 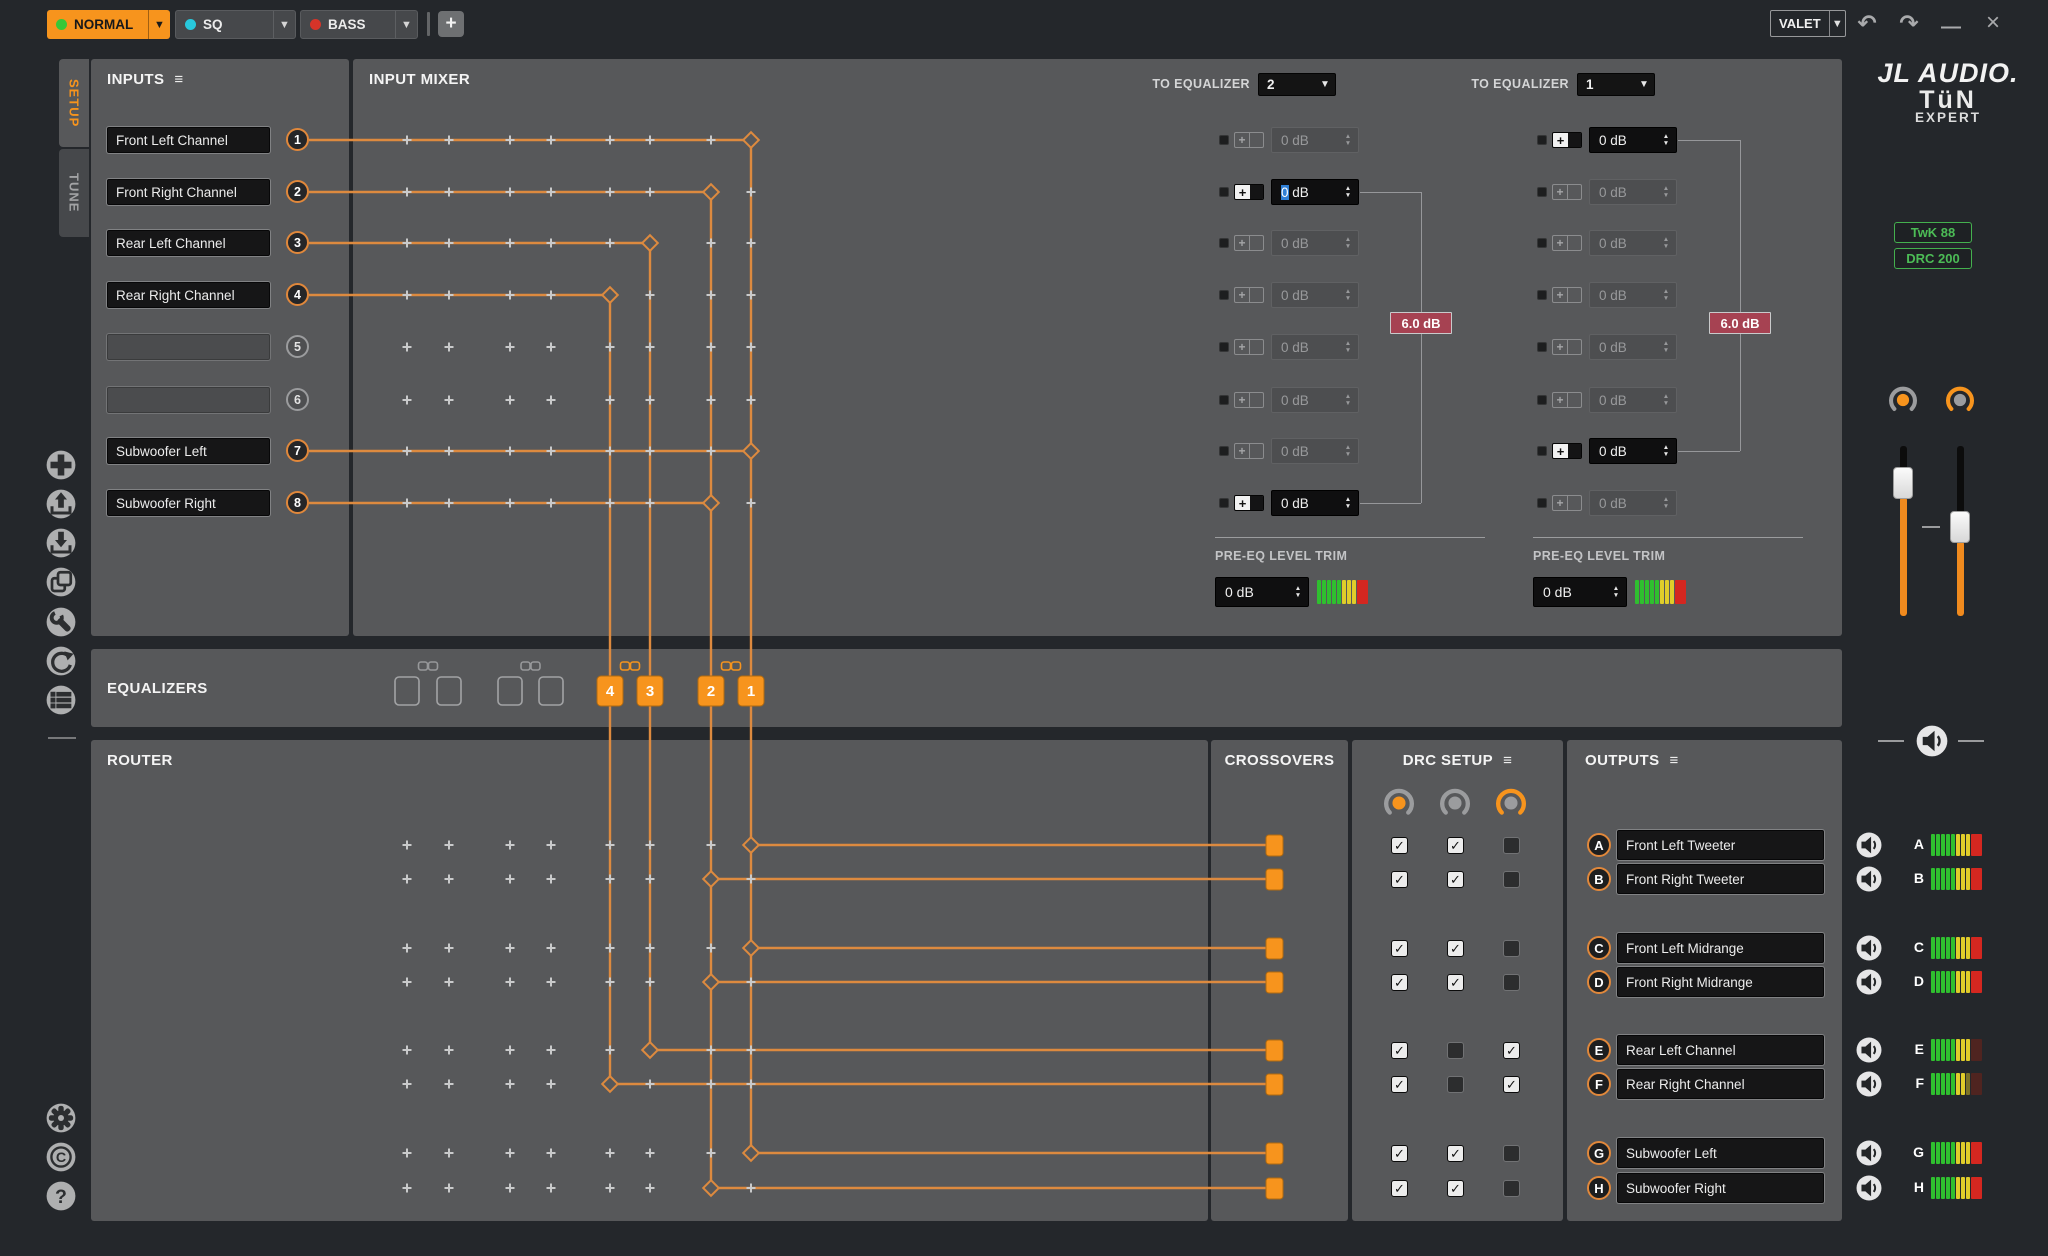 I want to click on output-name-field: Front Left Midrange, so click(x=1720, y=948).